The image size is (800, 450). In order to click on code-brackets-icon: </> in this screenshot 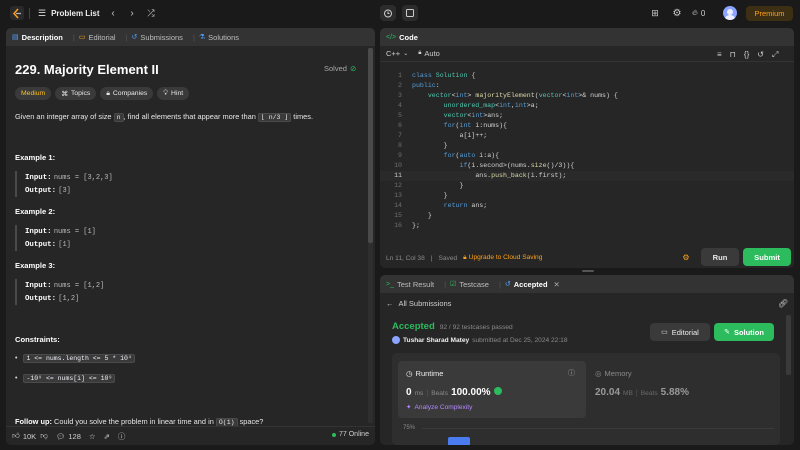, I will do `click(391, 37)`.